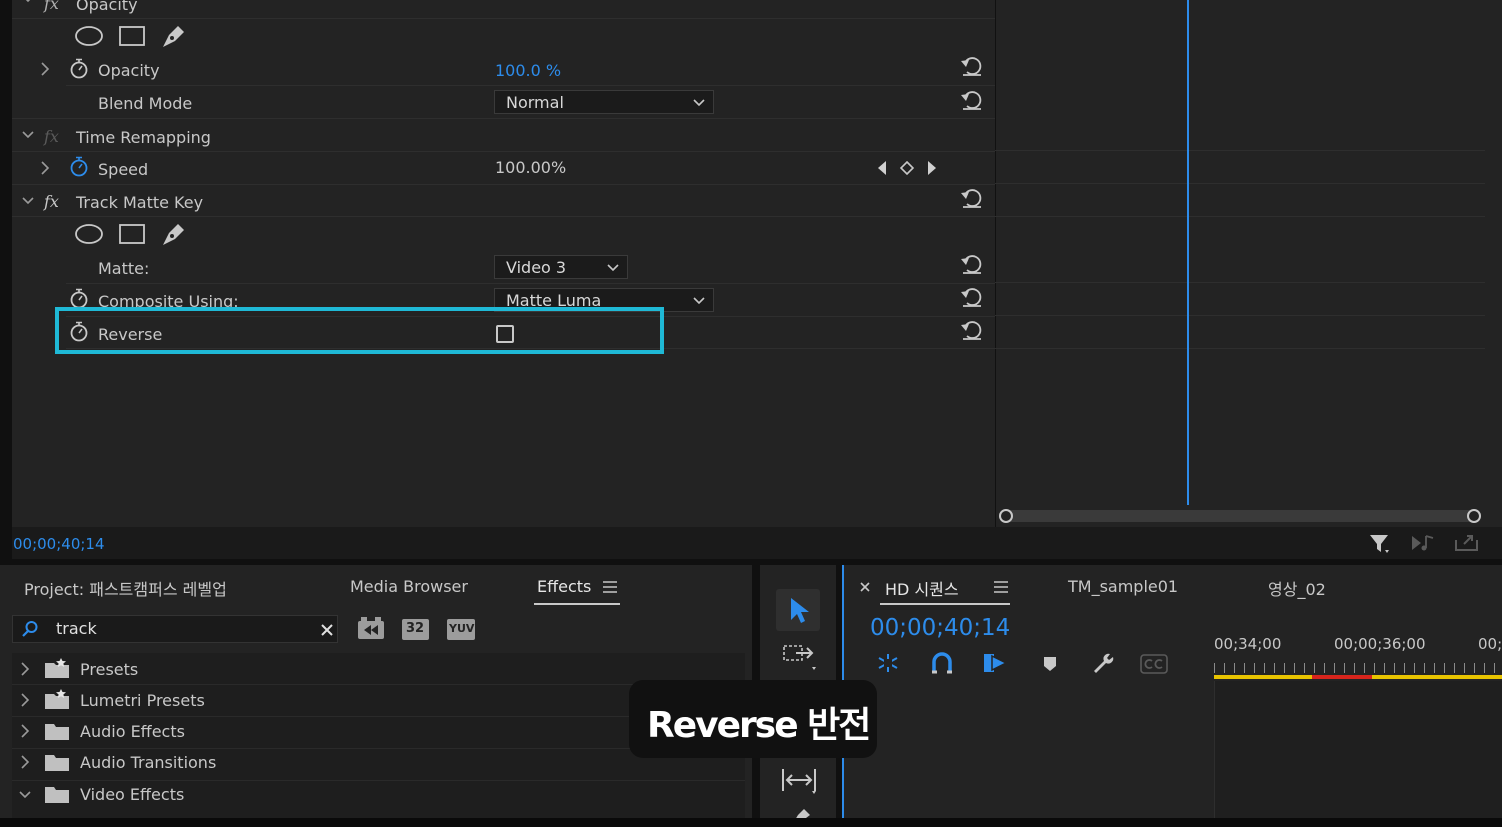  I want to click on sequence-tab-underline, so click(945, 604).